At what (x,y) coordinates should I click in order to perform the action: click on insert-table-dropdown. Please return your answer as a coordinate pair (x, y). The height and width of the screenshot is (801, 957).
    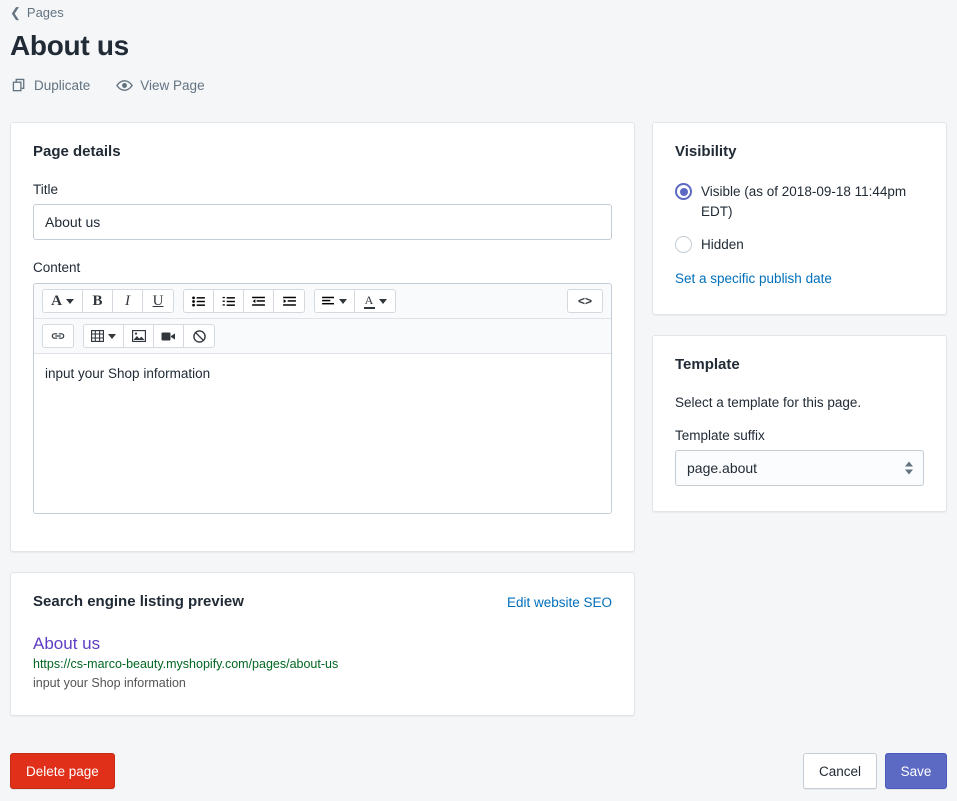
    Looking at the image, I should click on (104, 336).